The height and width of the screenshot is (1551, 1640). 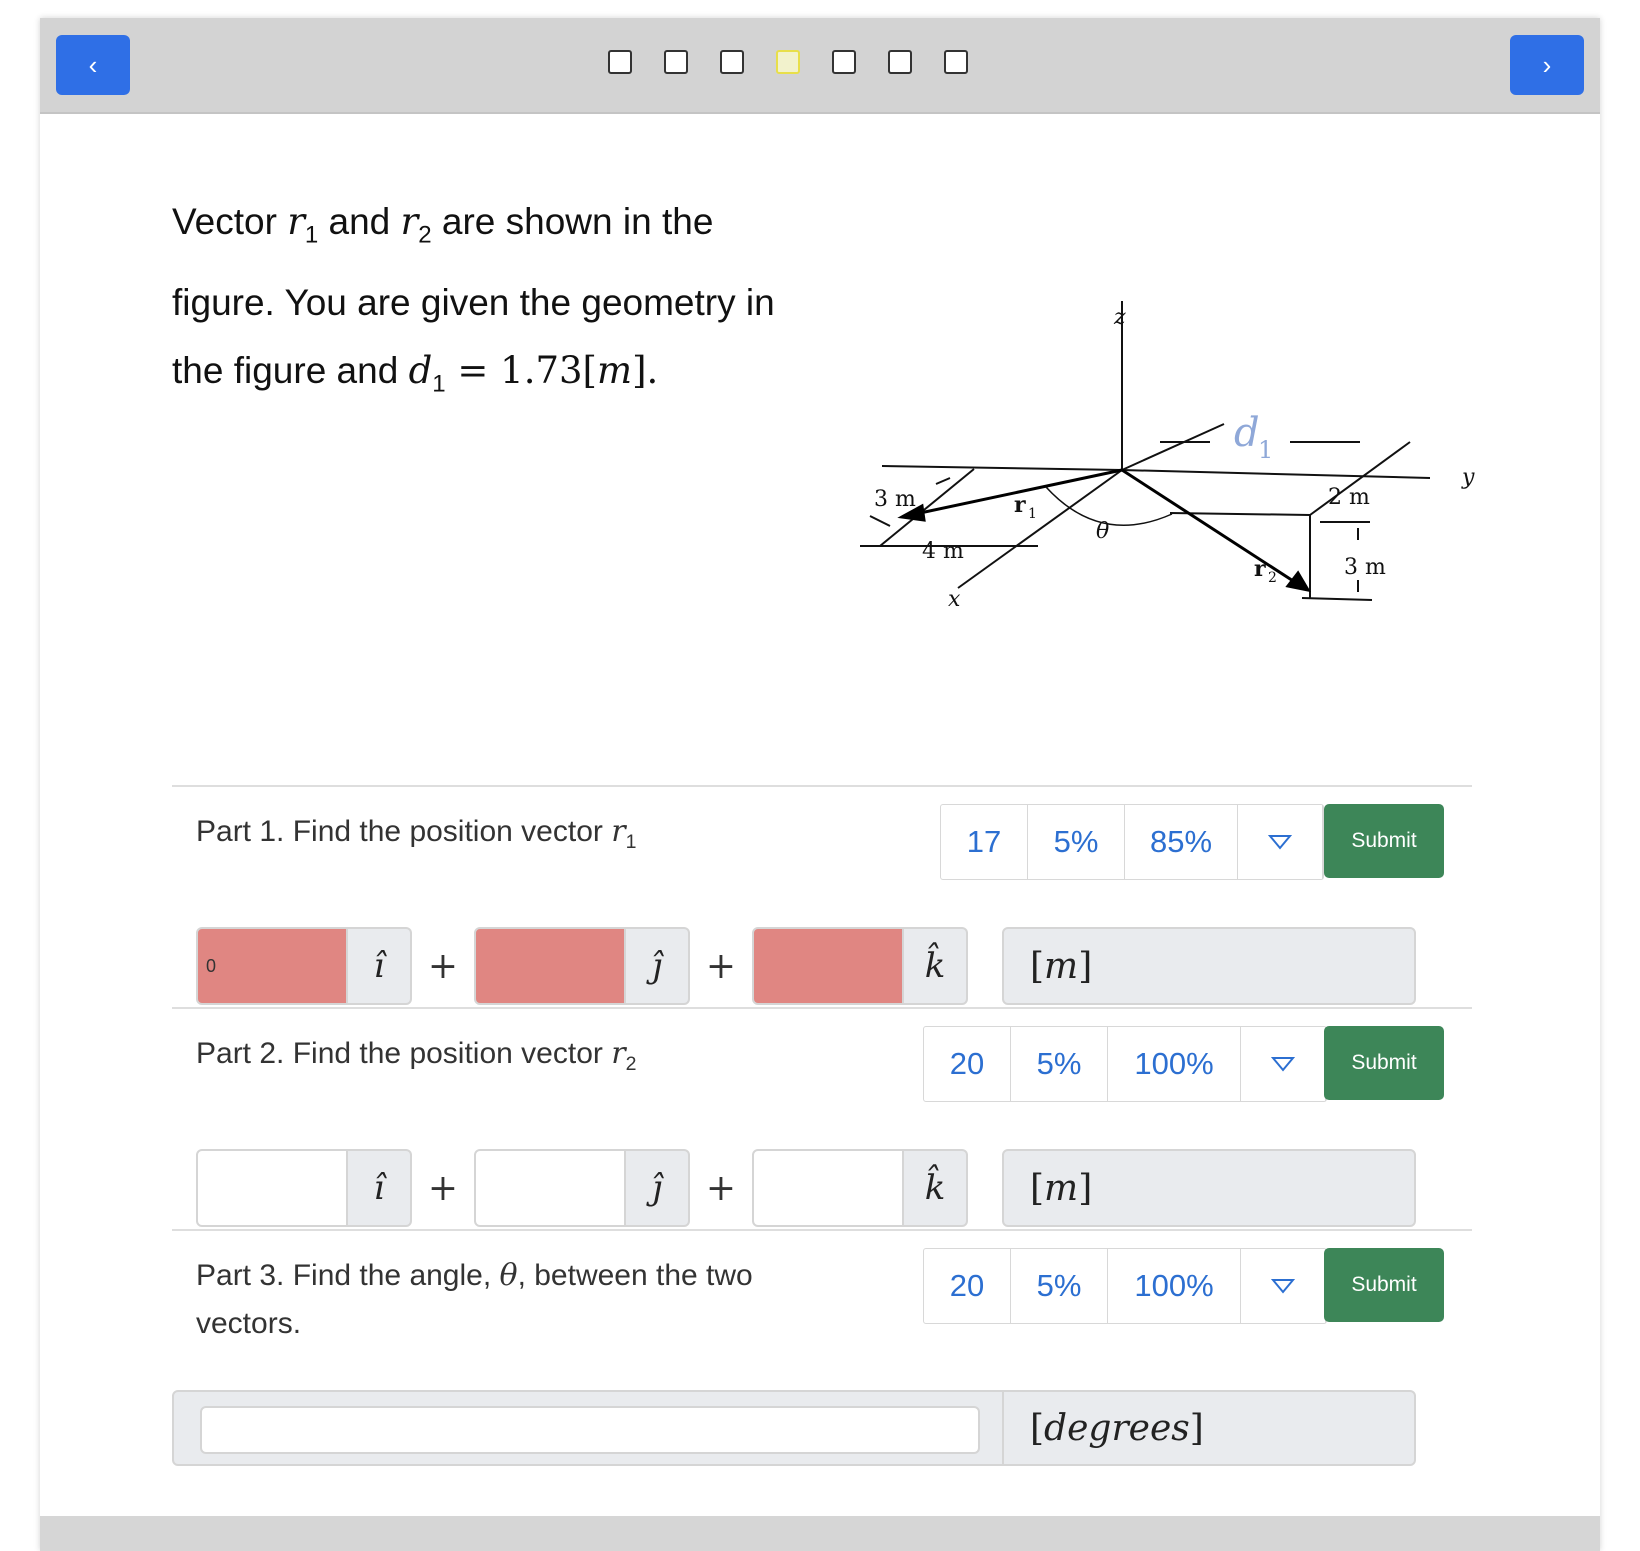 I want to click on dim-3m-left: 3 m, so click(x=895, y=499).